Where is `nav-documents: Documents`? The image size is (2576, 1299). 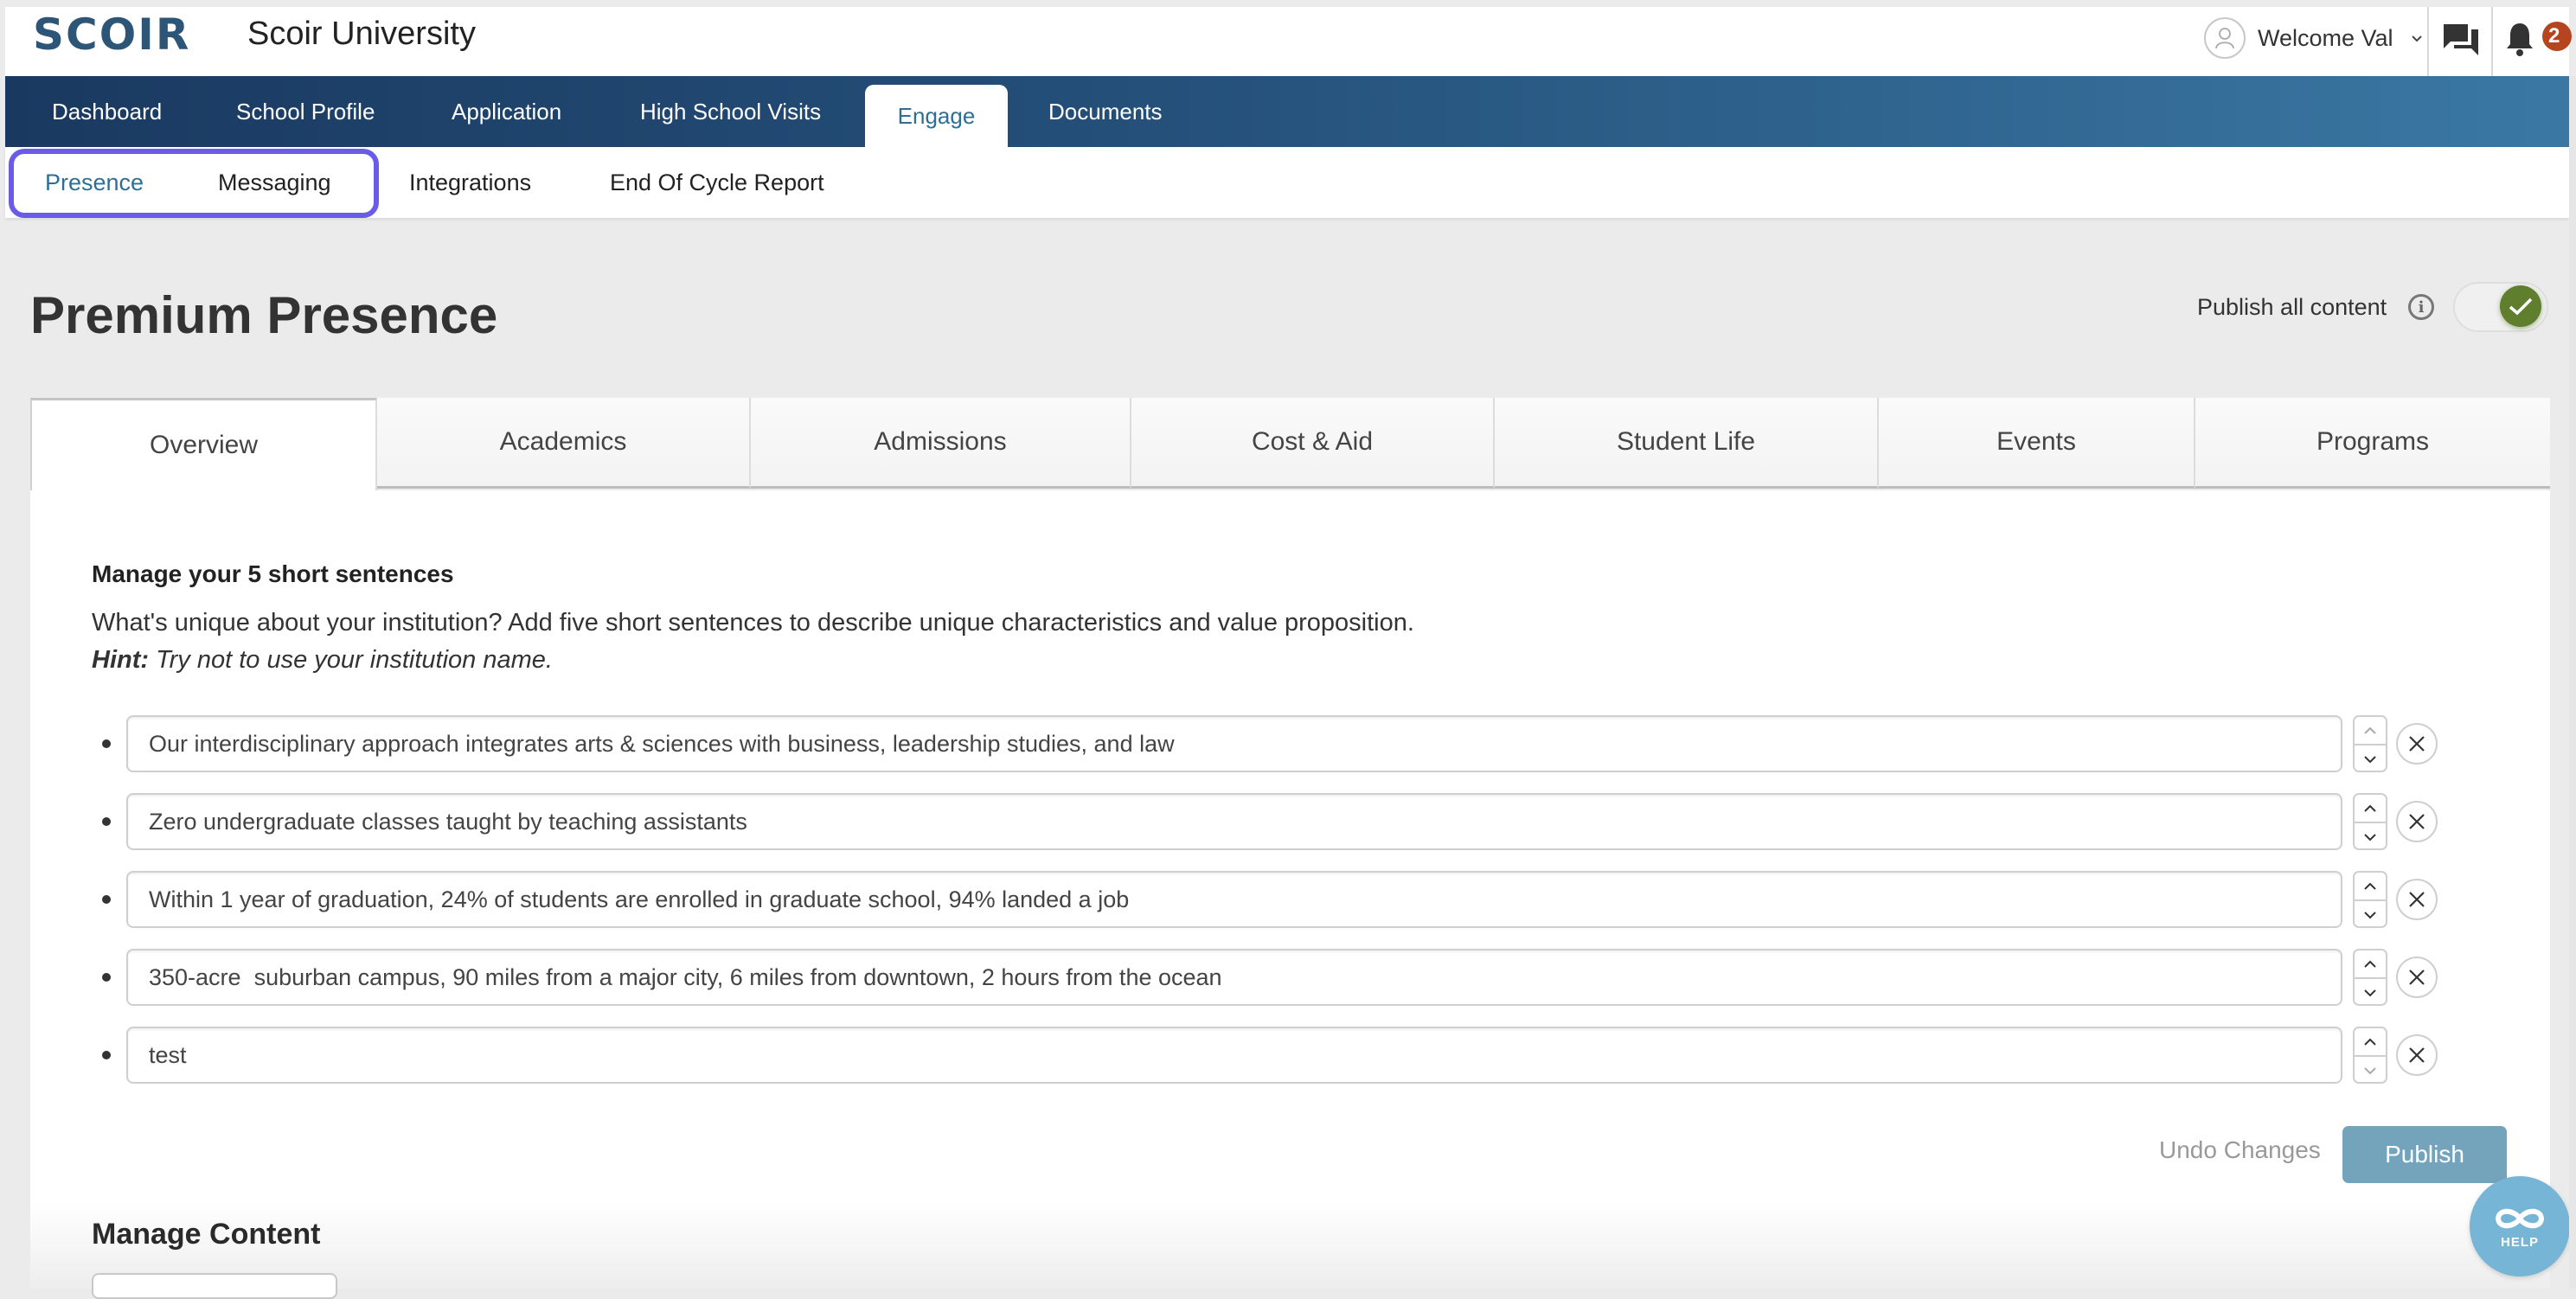
nav-documents: Documents is located at coordinates (1105, 111).